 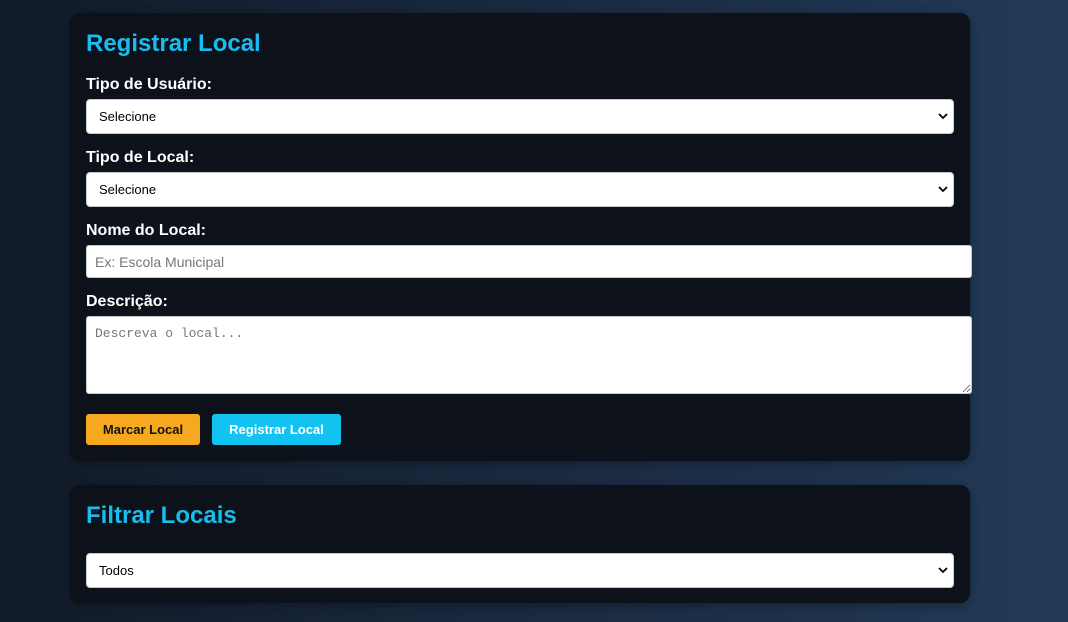 What do you see at coordinates (128, 116) in the screenshot?
I see `user-type-selected-value: Selecione` at bounding box center [128, 116].